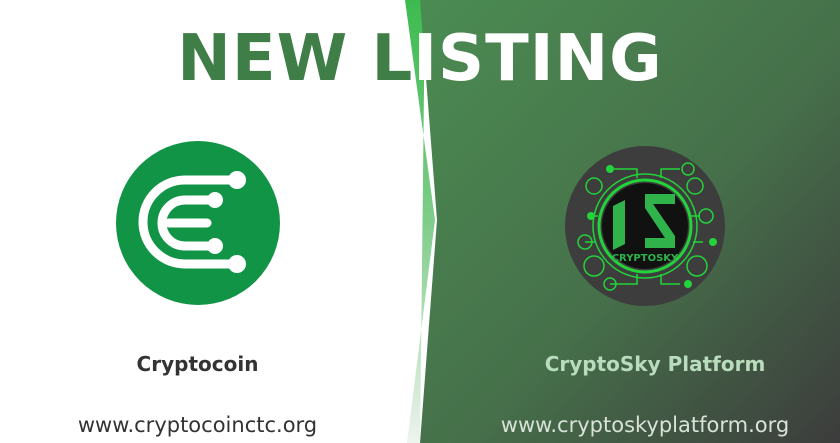 The height and width of the screenshot is (443, 840). What do you see at coordinates (645, 258) in the screenshot?
I see `cryptosky-logo-text: CRYPTOSKY` at bounding box center [645, 258].